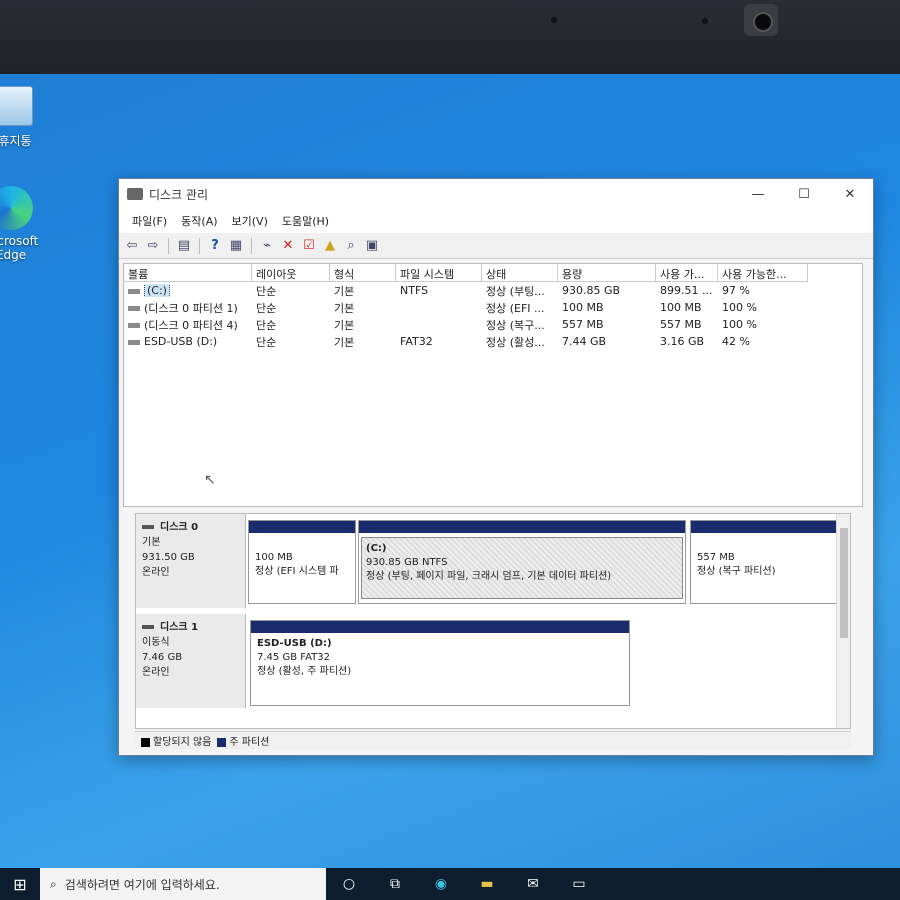 The height and width of the screenshot is (900, 900). What do you see at coordinates (215, 246) in the screenshot?
I see `help-icon: ?` at bounding box center [215, 246].